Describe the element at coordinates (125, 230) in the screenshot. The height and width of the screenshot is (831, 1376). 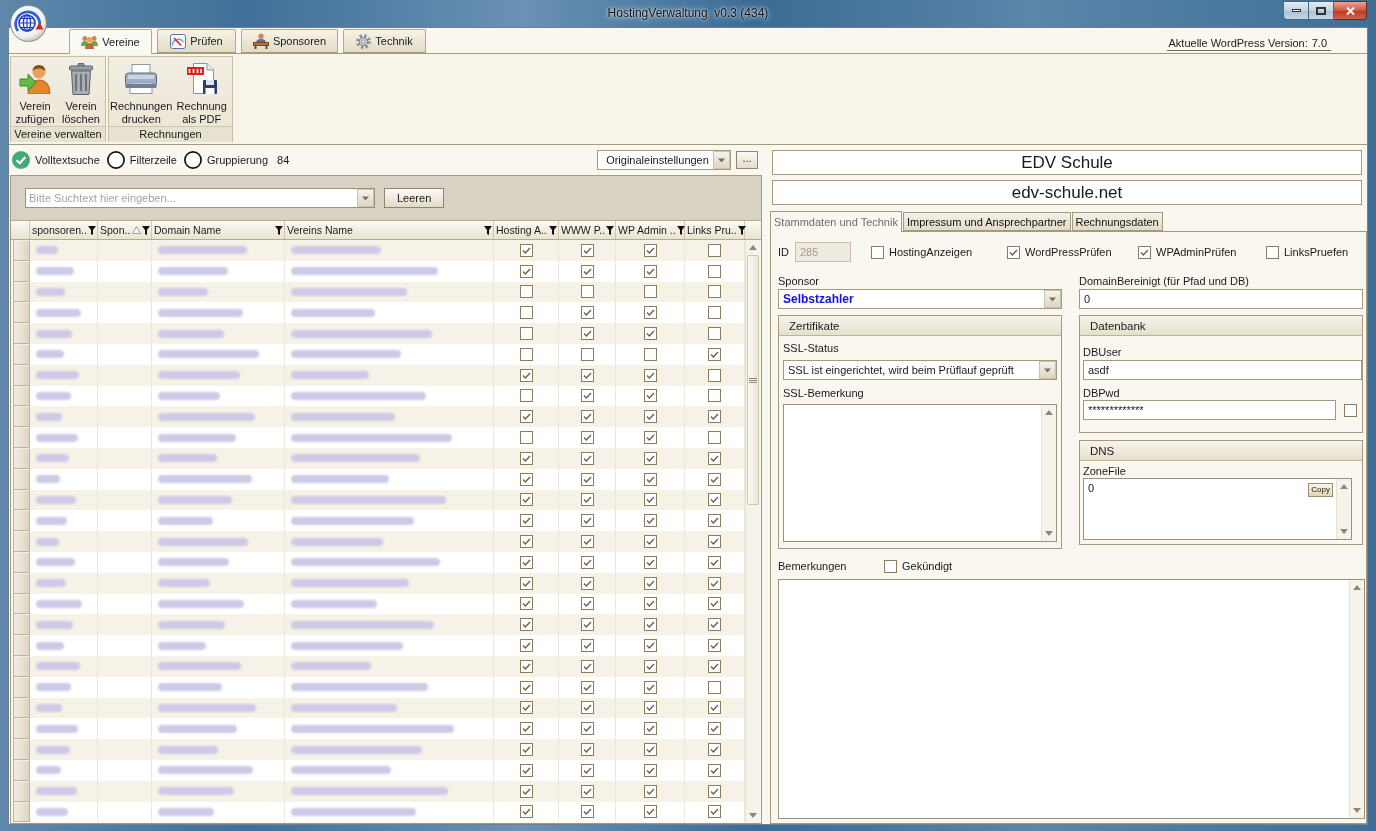
I see `column-header: Spon..` at that location.